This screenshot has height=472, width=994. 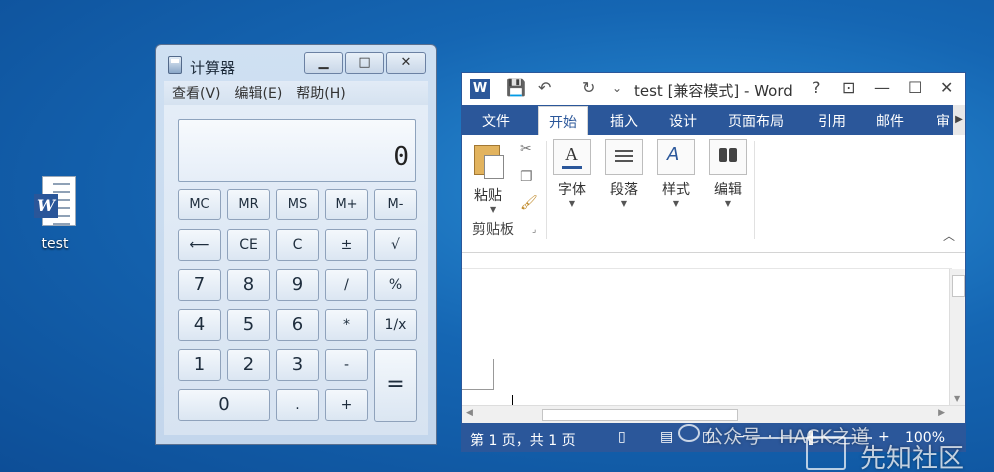 I want to click on key-backspace: ⟵, so click(x=199, y=245).